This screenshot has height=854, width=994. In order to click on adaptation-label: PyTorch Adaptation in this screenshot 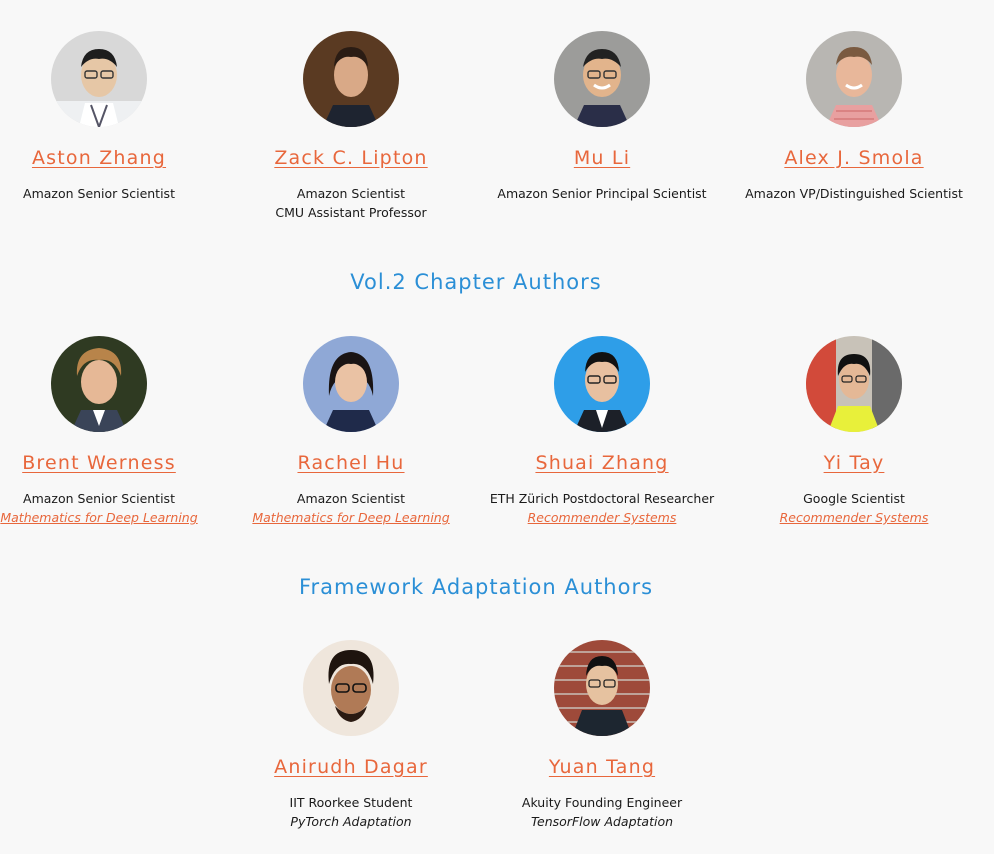, I will do `click(351, 821)`.